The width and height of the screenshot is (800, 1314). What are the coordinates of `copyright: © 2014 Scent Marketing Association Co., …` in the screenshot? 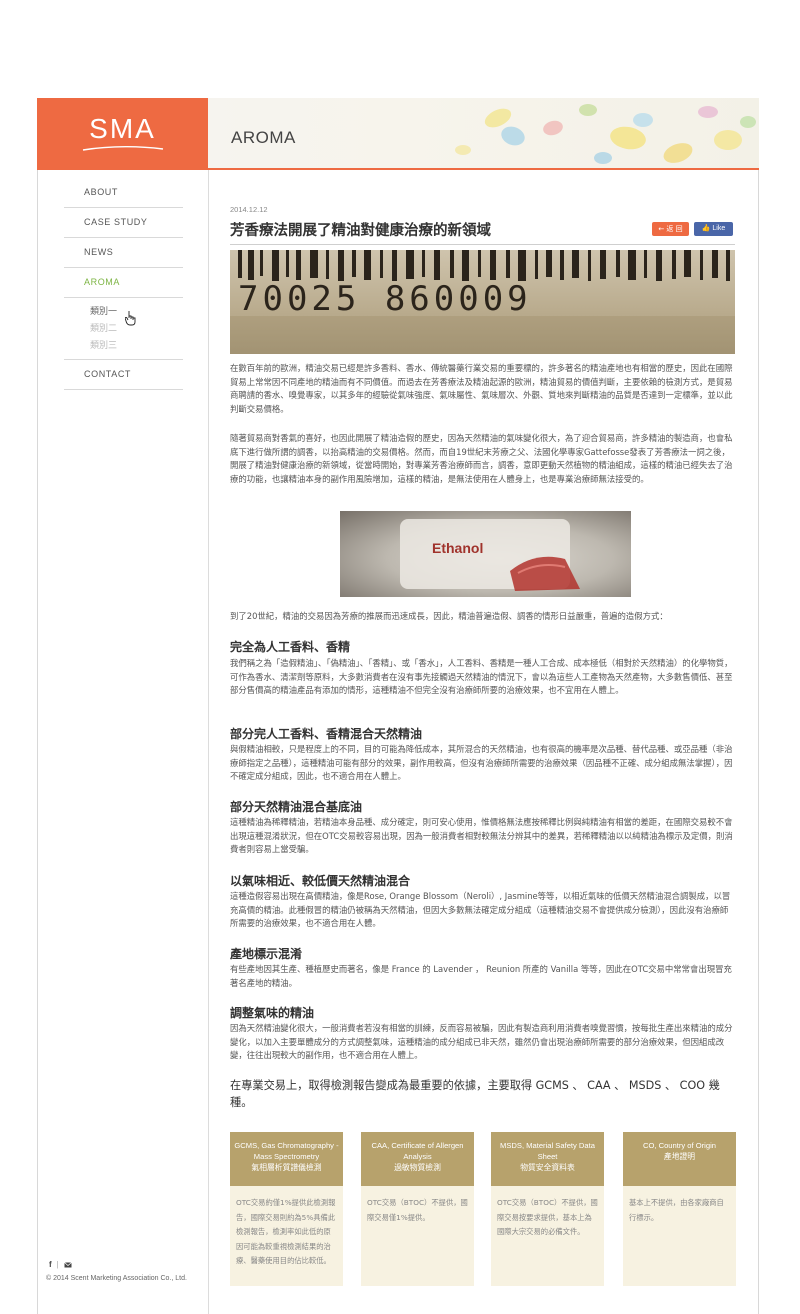 It's located at (116, 1278).